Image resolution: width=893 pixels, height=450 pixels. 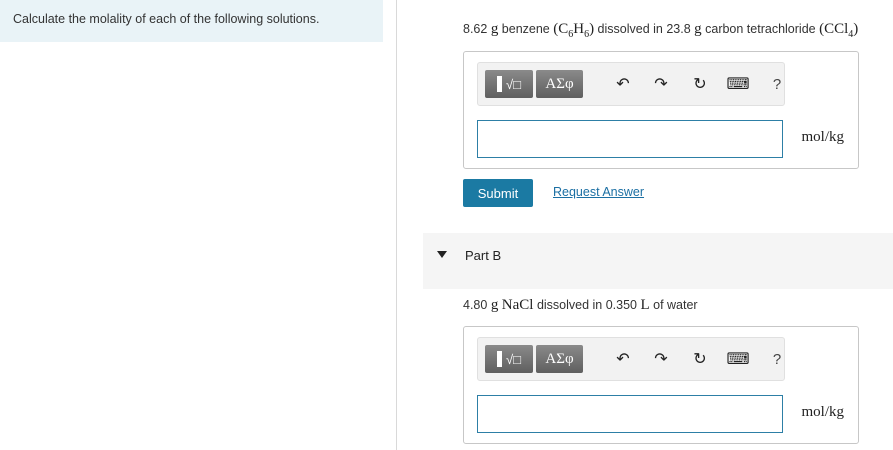 I want to click on part-b-math-toolbar: √□ ΑΣφ ↶ ↷ ↻ ⌨ ?, so click(x=631, y=359).